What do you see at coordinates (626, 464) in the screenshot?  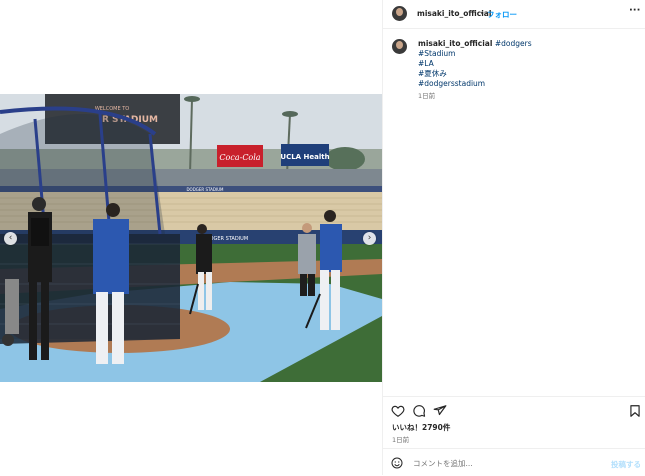 I see `post-comment-button: 投稿する` at bounding box center [626, 464].